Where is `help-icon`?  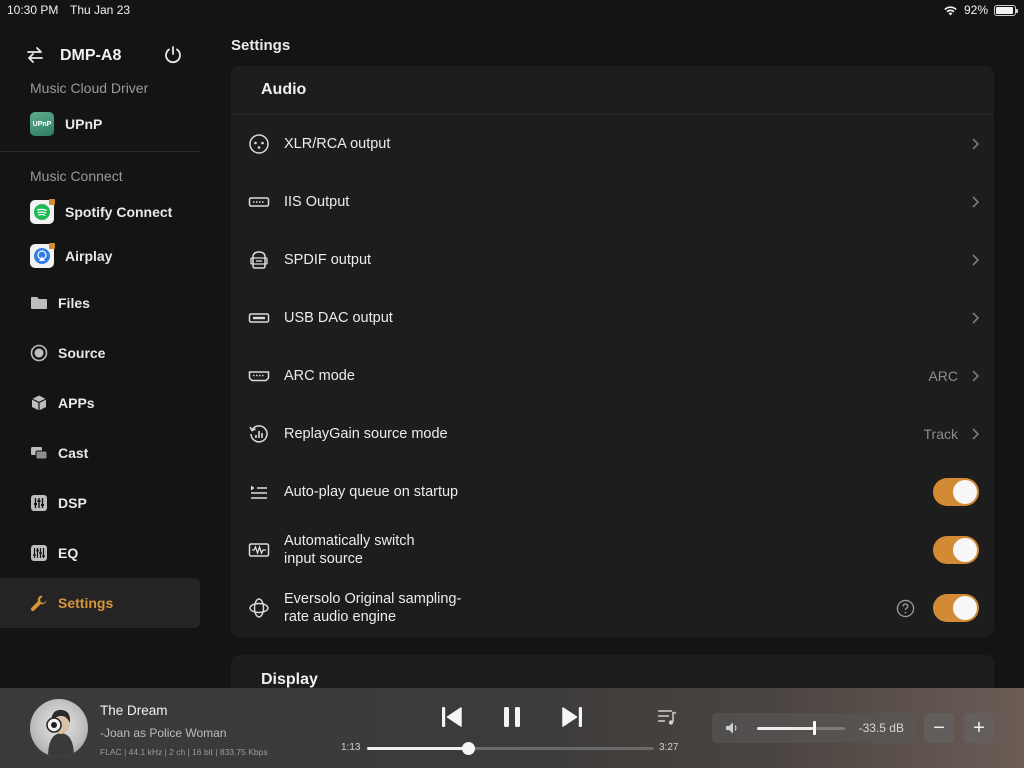 help-icon is located at coordinates (905, 608).